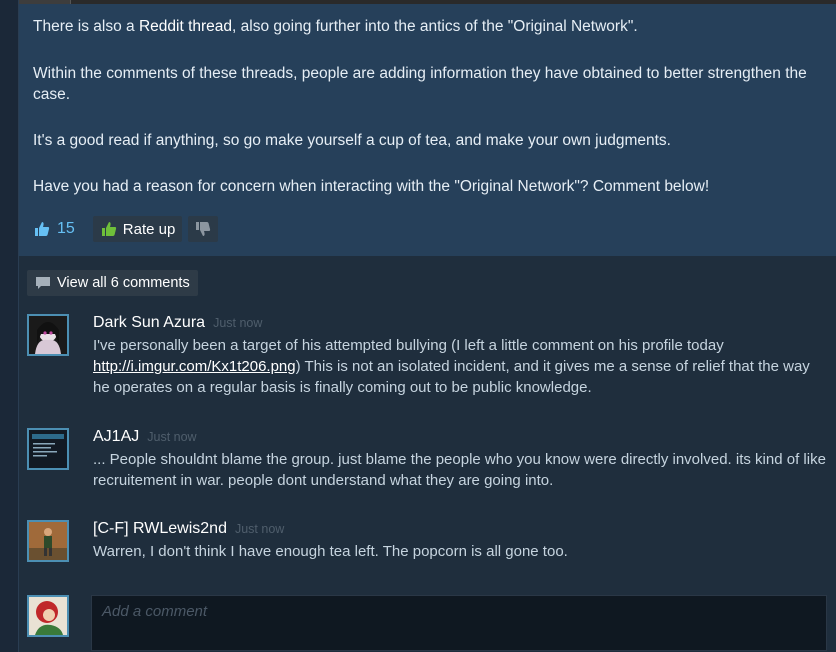  What do you see at coordinates (160, 528) in the screenshot?
I see `comment-author: [C-F] RWLewis2nd` at bounding box center [160, 528].